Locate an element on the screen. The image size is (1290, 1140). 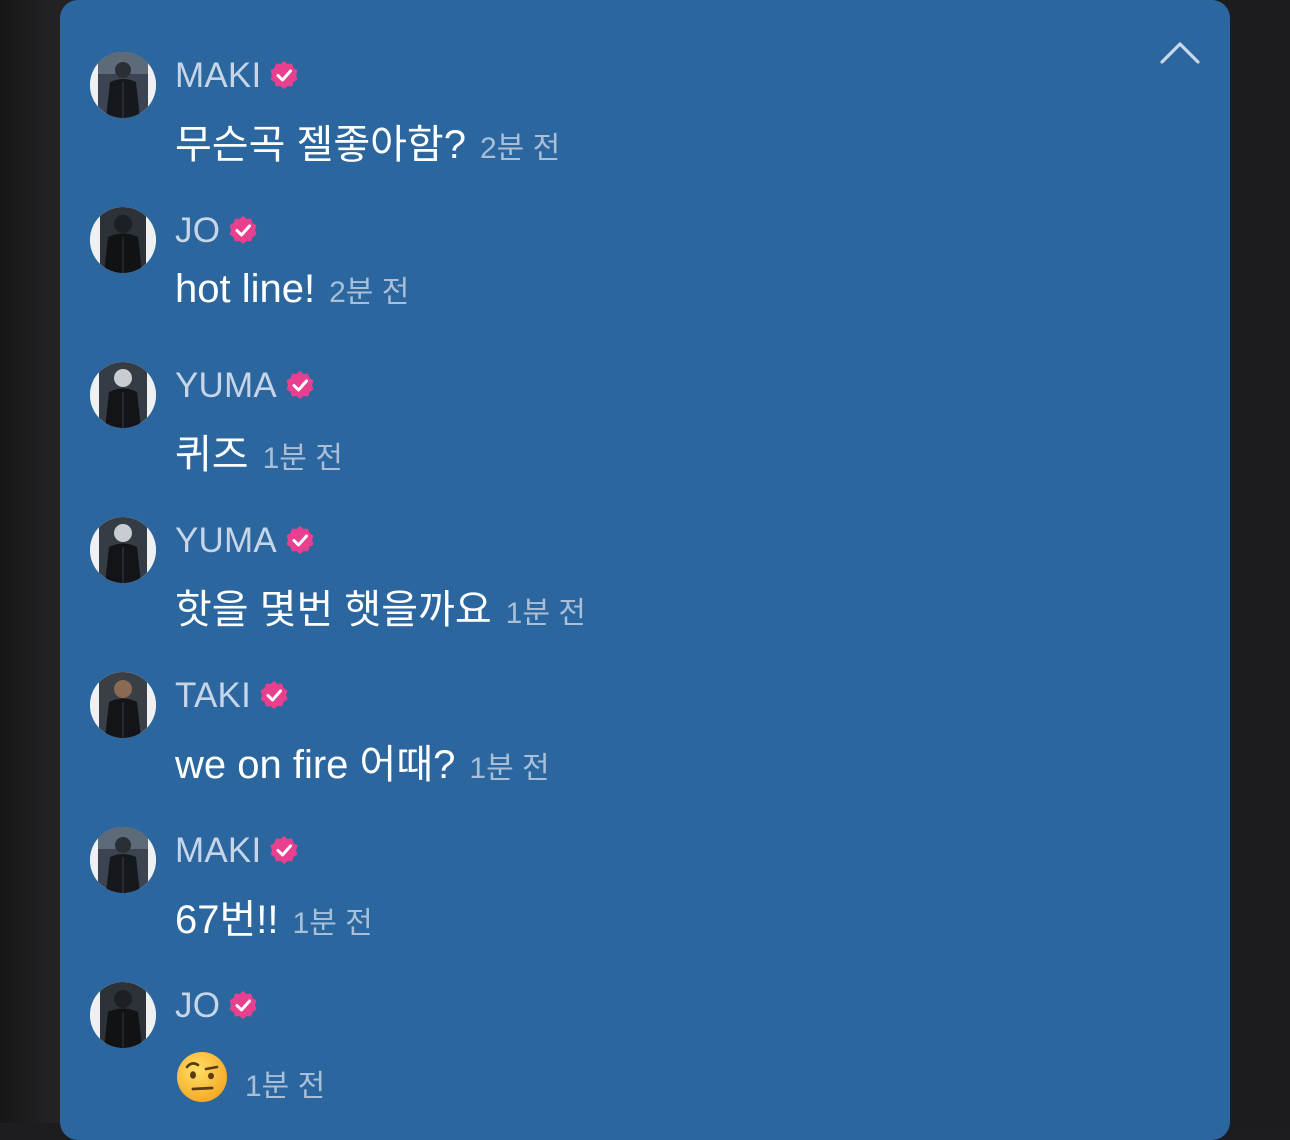
face-with-raised-eyebrow-emoji is located at coordinates (202, 1077).